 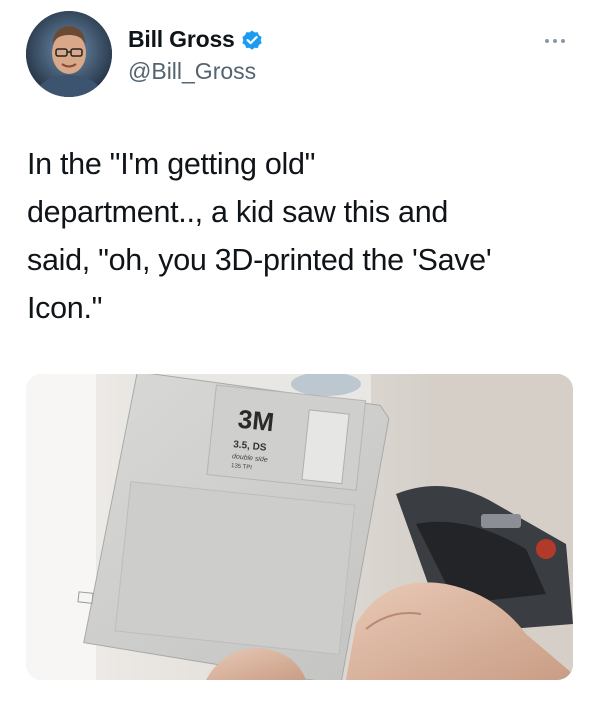 I want to click on author-handle: @Bill_Gross, so click(x=192, y=71).